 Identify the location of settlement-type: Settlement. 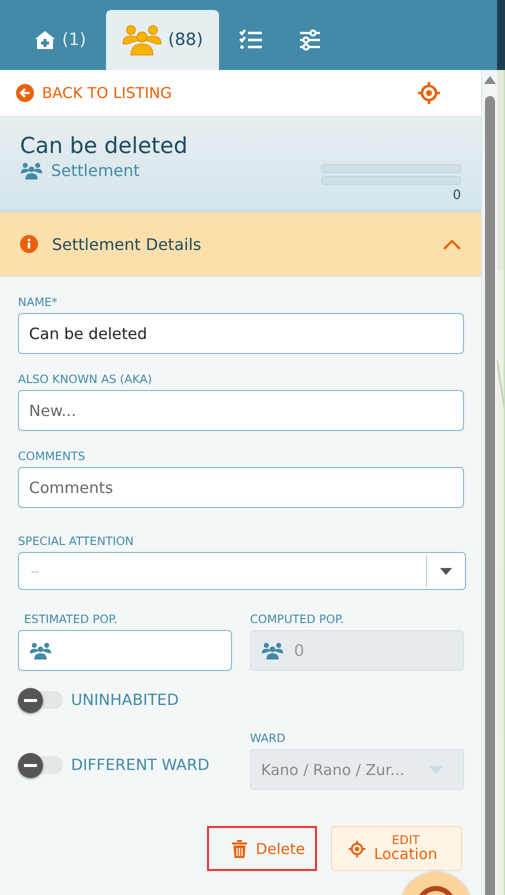
(95, 170).